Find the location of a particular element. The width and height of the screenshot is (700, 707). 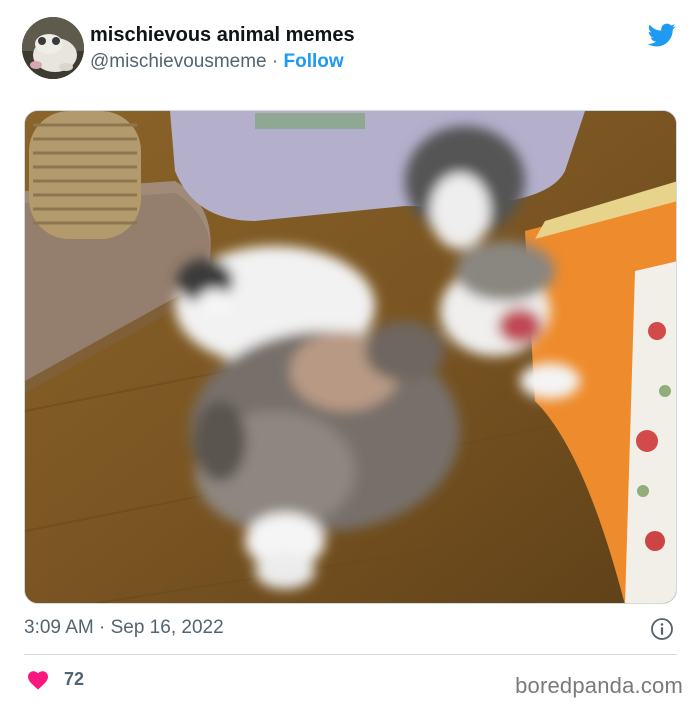

heart-icon is located at coordinates (38, 680).